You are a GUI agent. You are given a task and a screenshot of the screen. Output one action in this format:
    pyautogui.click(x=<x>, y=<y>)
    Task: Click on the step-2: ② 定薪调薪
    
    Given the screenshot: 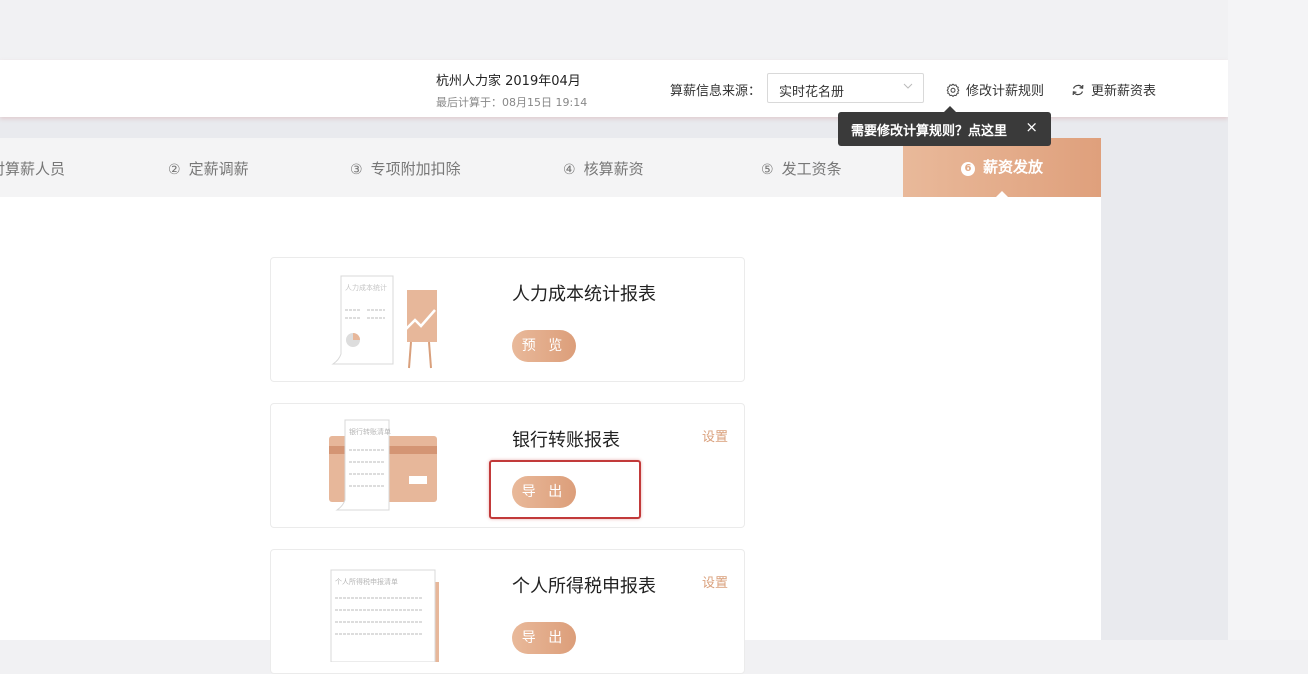 What is the action you would take?
    pyautogui.click(x=208, y=168)
    